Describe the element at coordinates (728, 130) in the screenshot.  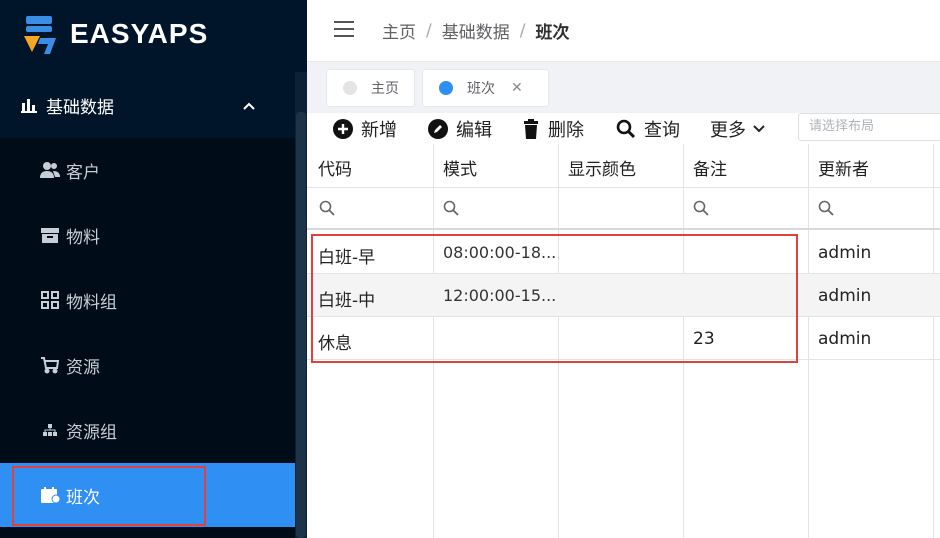
I see `more-dropdown-label: 更多` at that location.